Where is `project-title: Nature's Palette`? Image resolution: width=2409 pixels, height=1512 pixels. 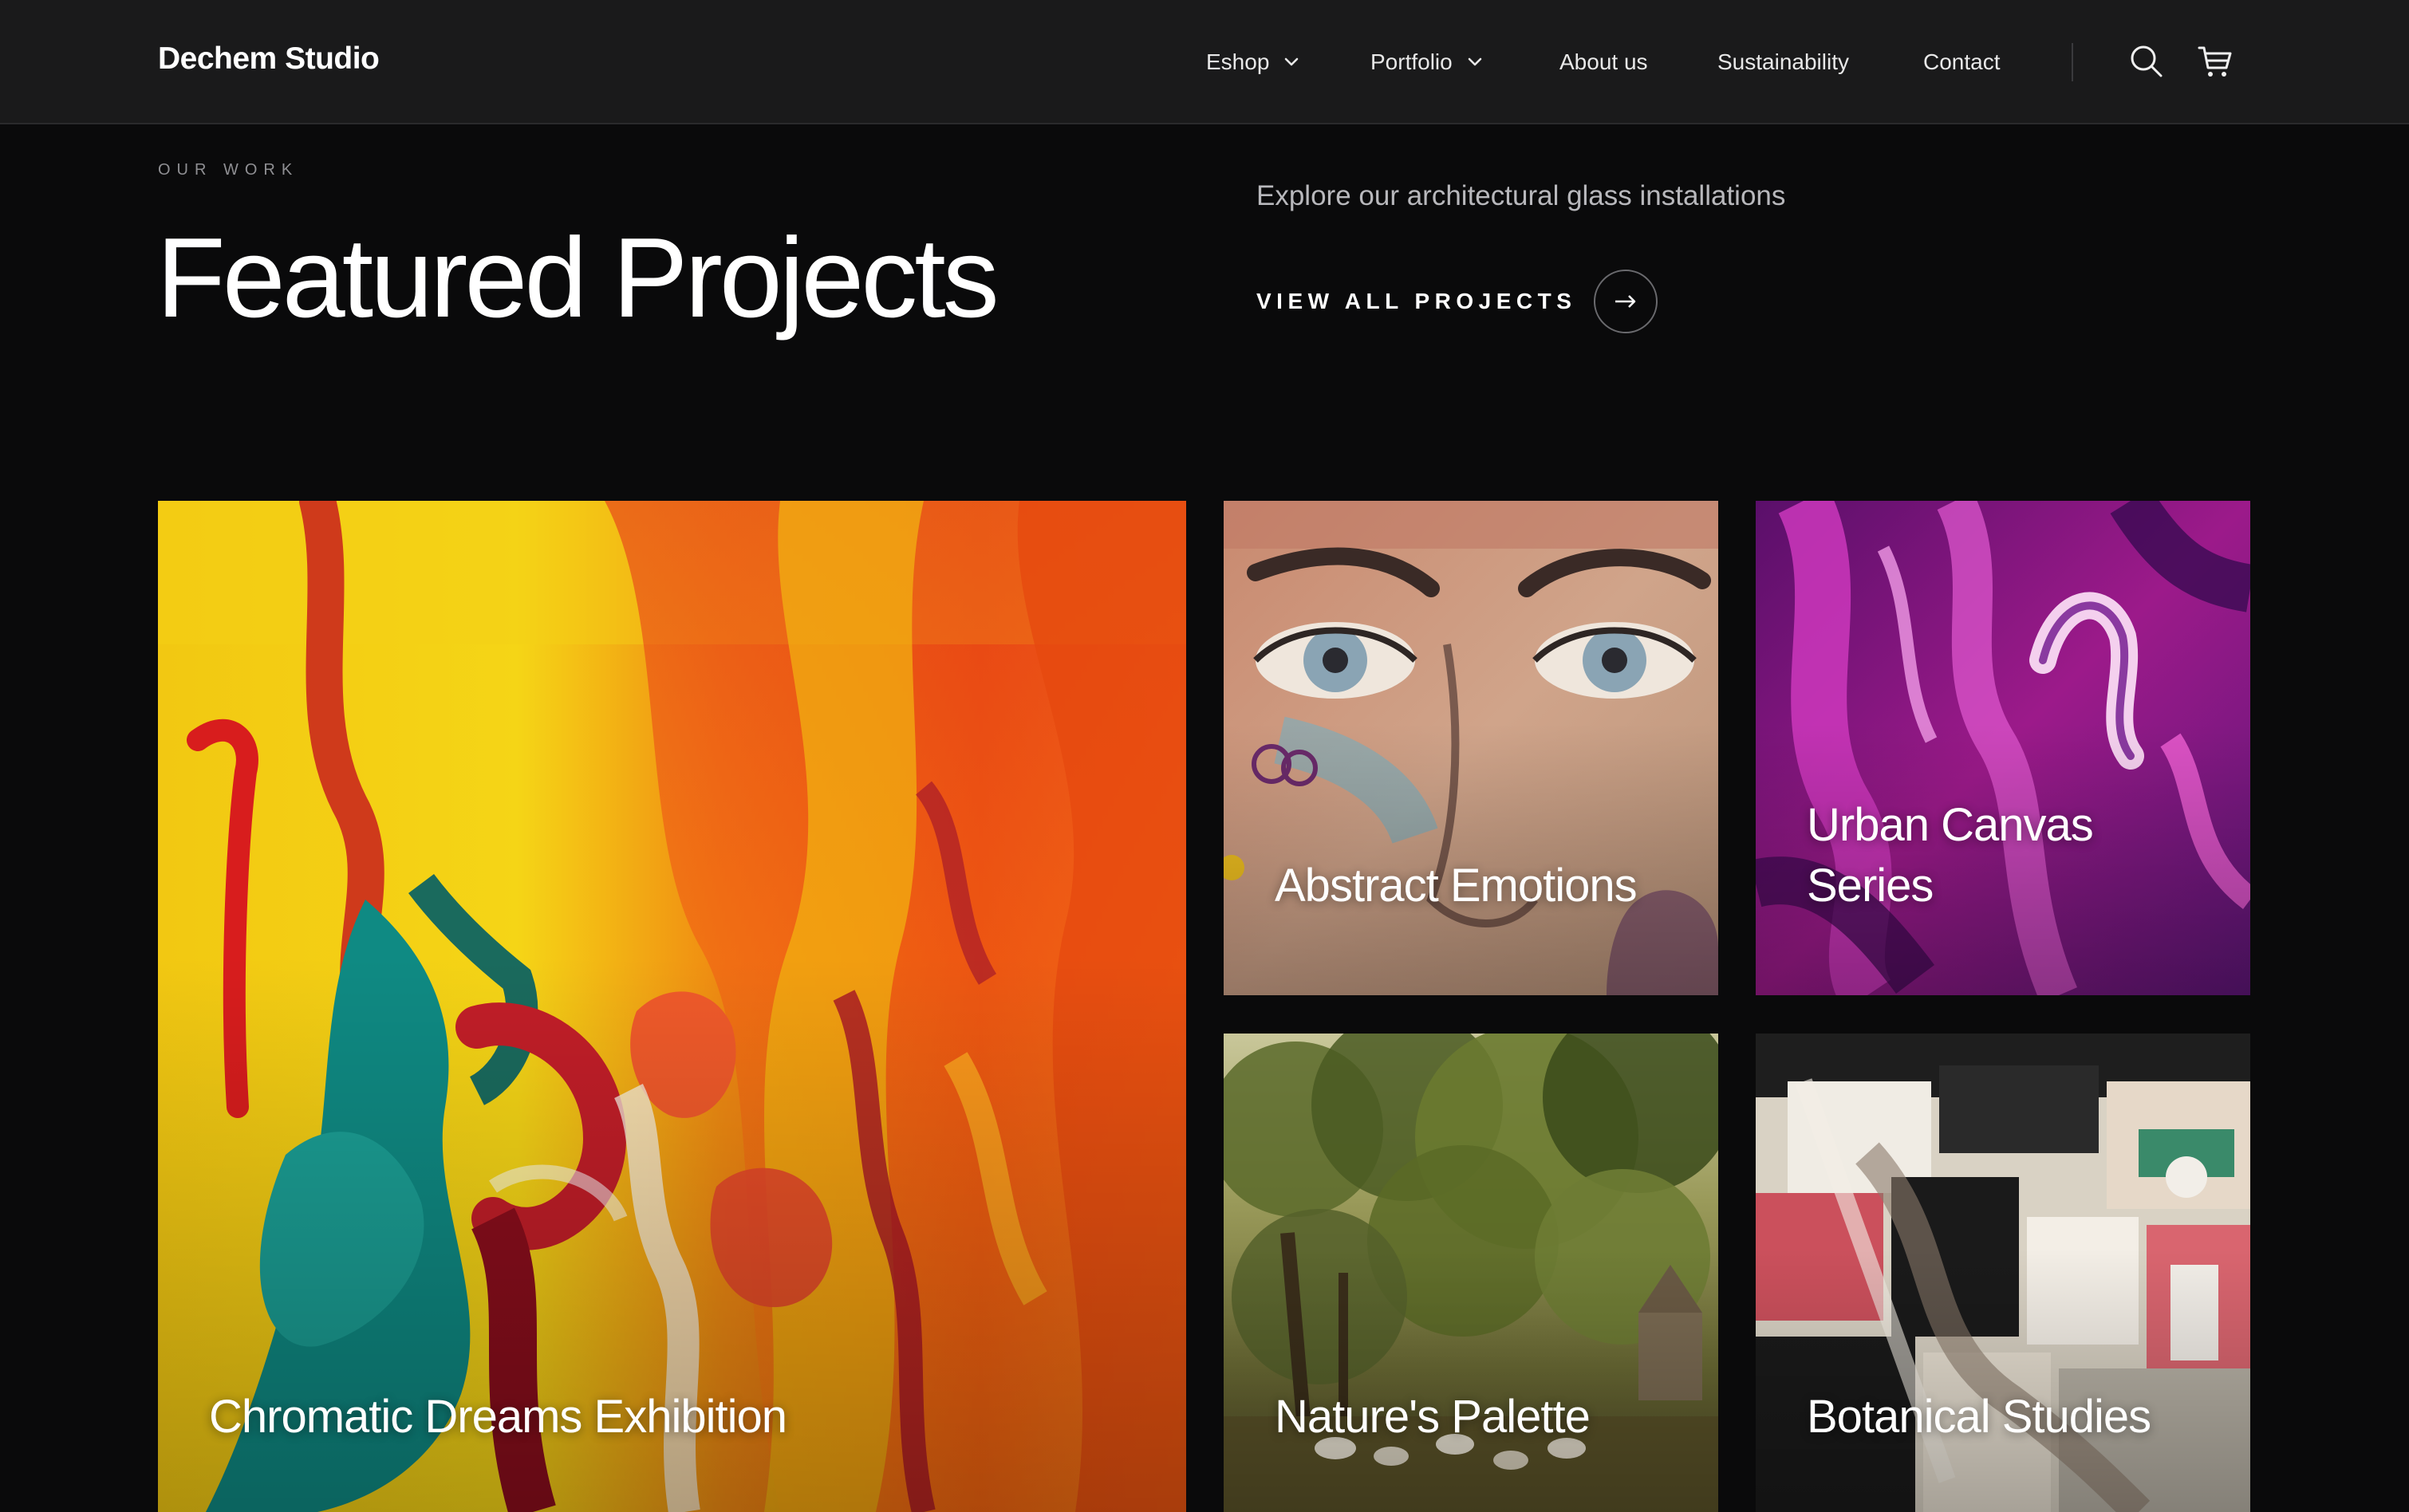
project-title: Nature's Palette is located at coordinates (1433, 1416).